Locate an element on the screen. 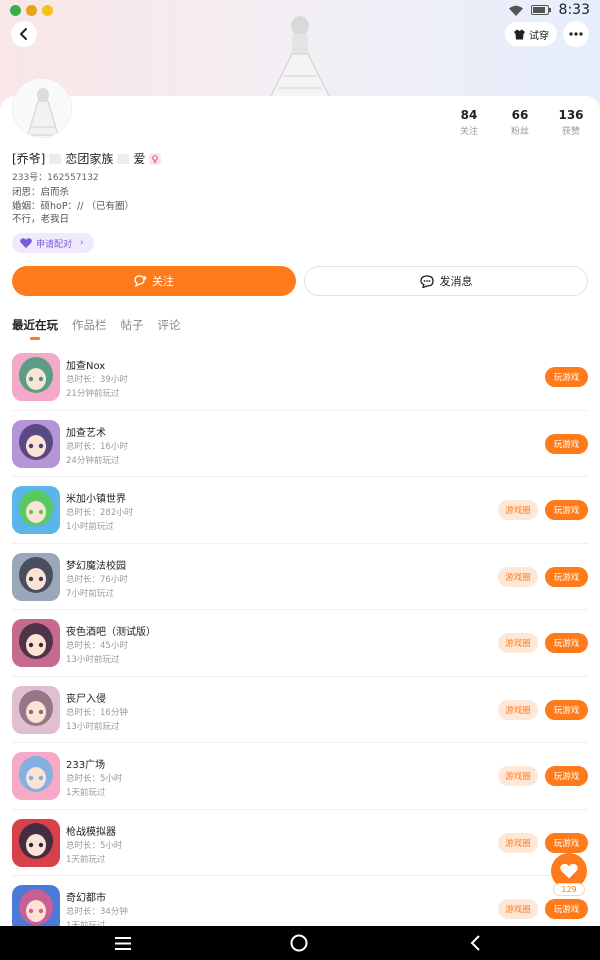 The width and height of the screenshot is (600, 960). home-circle-icon is located at coordinates (299, 943).